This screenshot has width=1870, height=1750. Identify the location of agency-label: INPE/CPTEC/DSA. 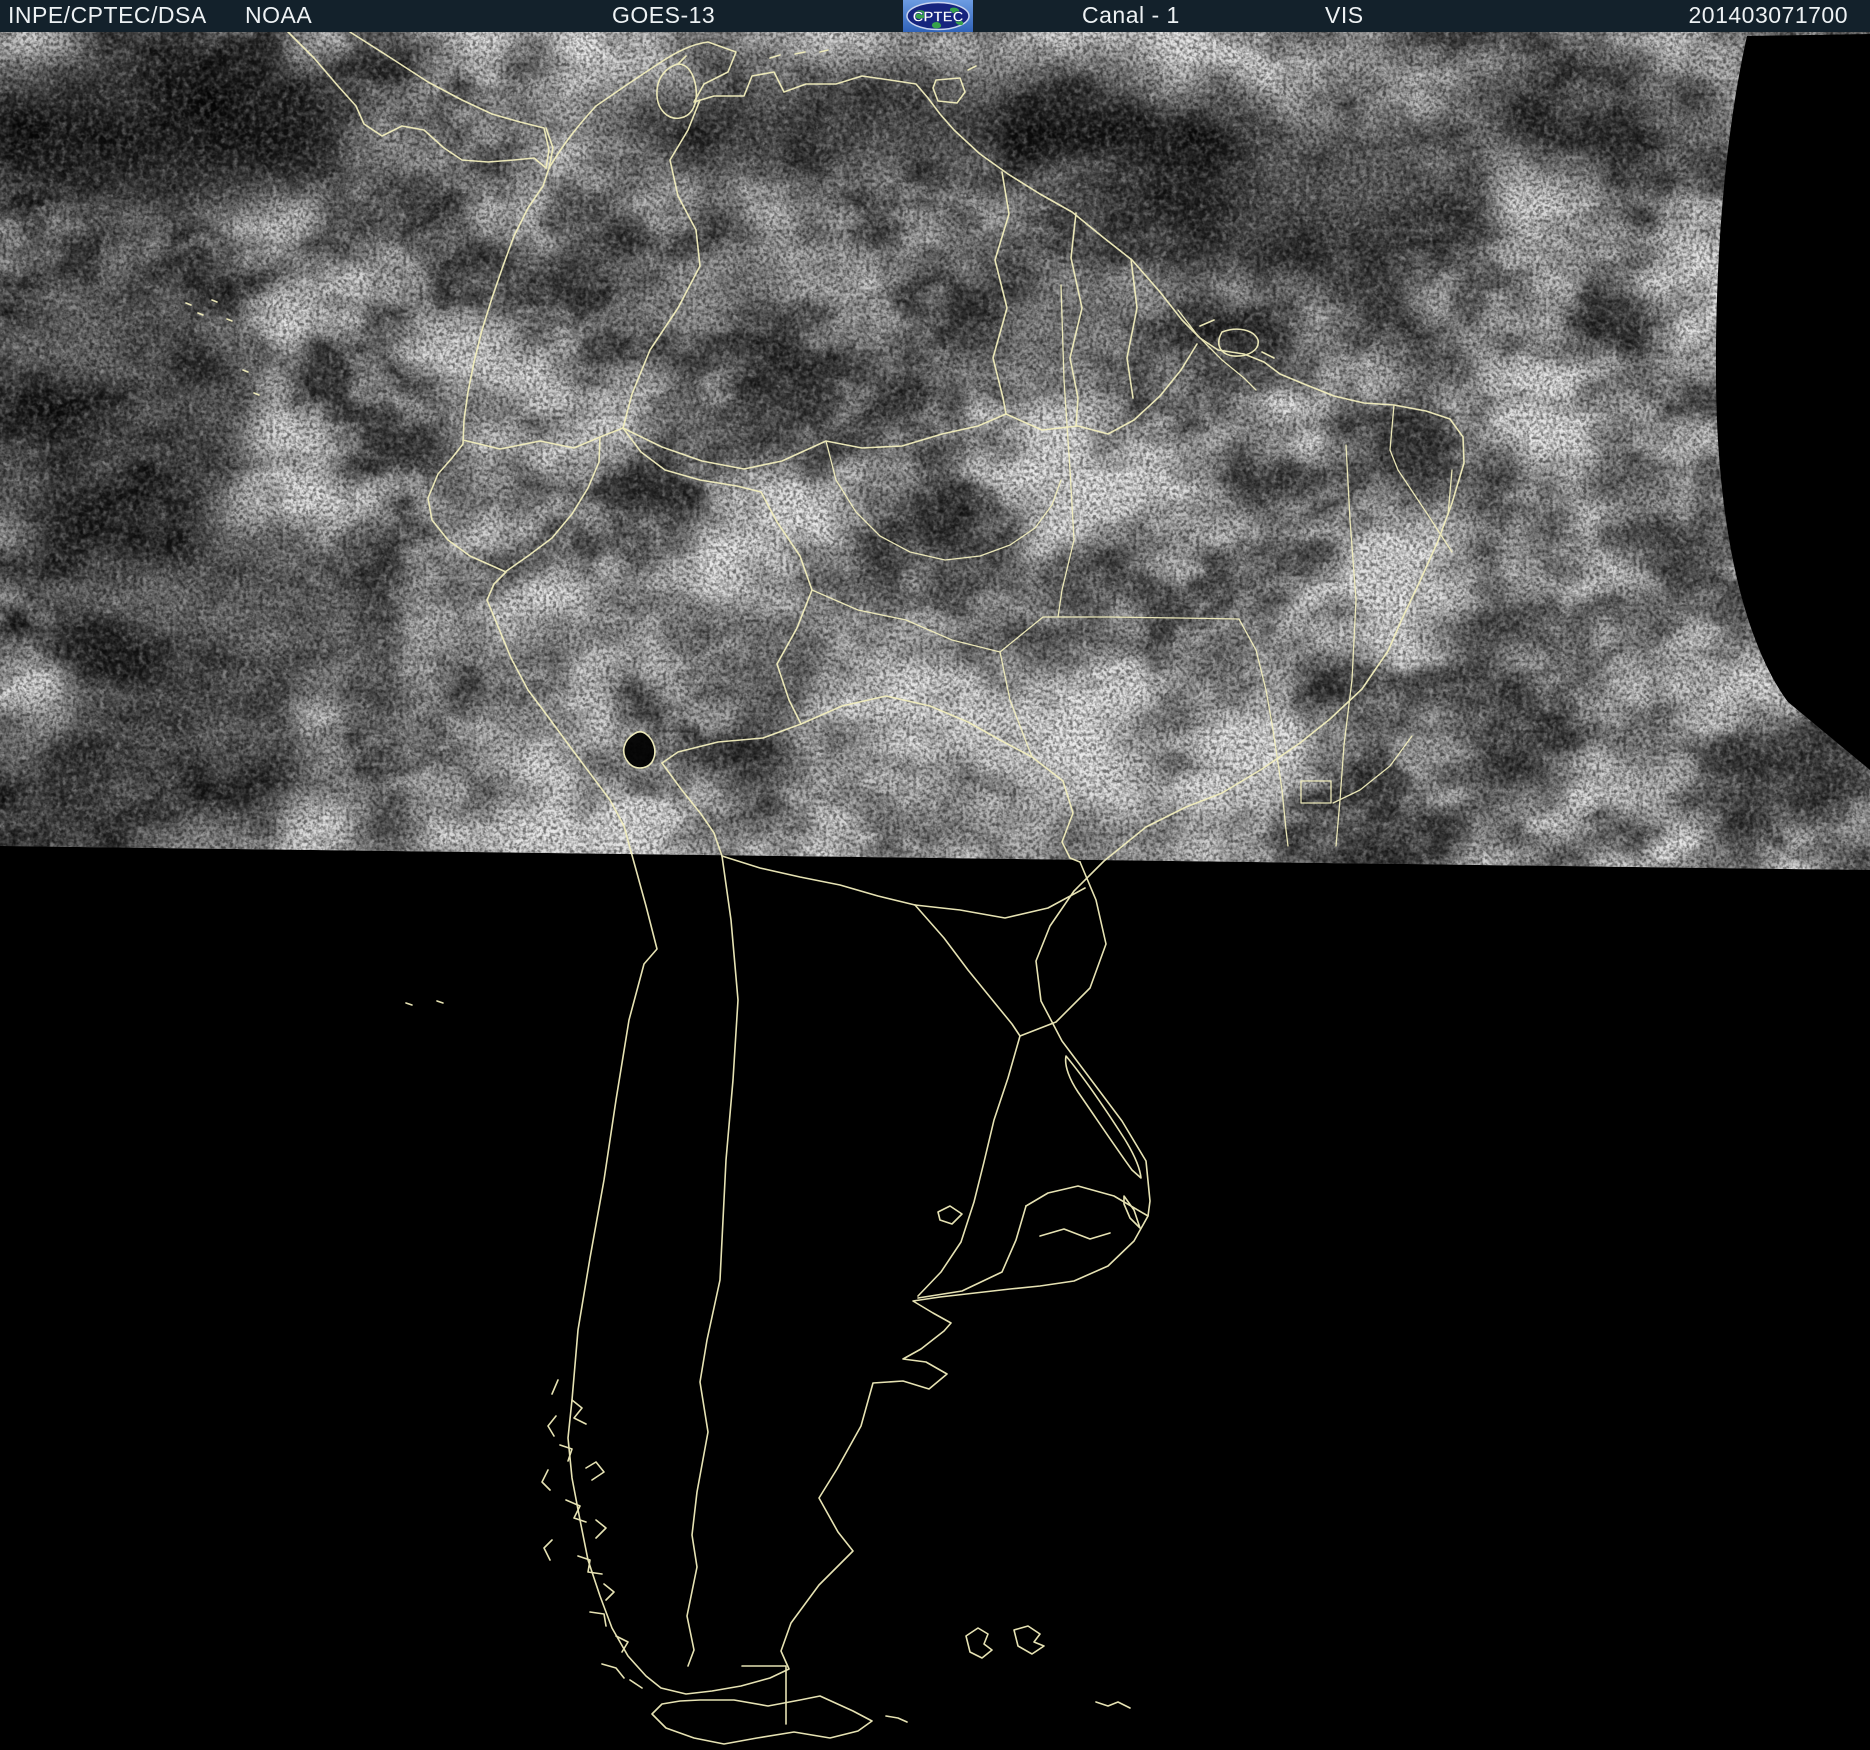
(107, 15).